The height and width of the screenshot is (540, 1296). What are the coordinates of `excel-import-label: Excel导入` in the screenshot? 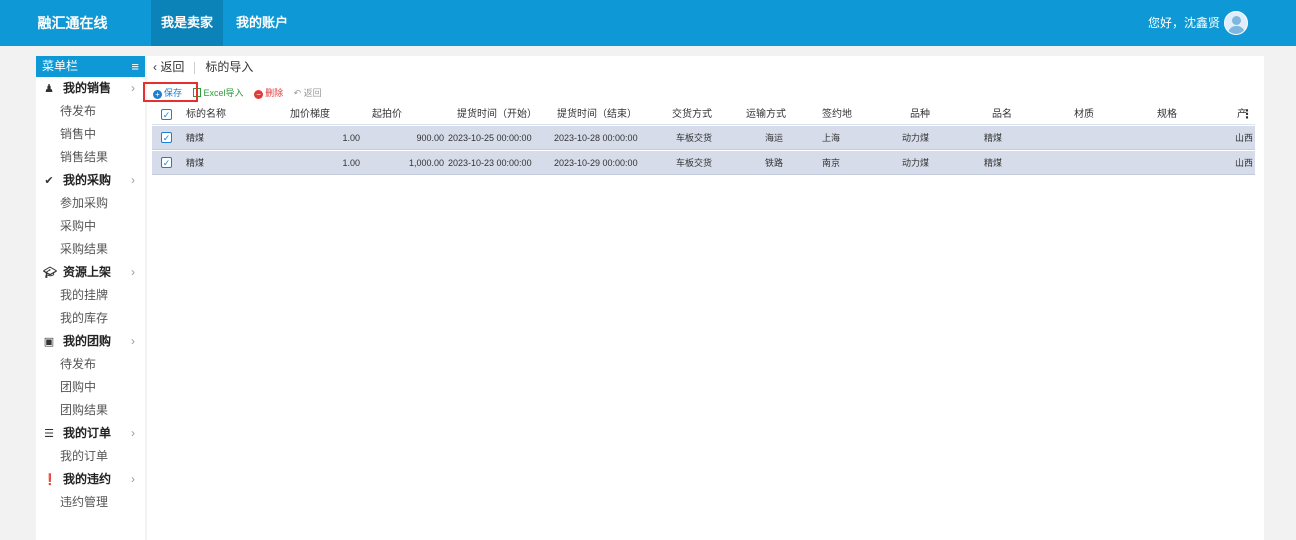 It's located at (223, 93).